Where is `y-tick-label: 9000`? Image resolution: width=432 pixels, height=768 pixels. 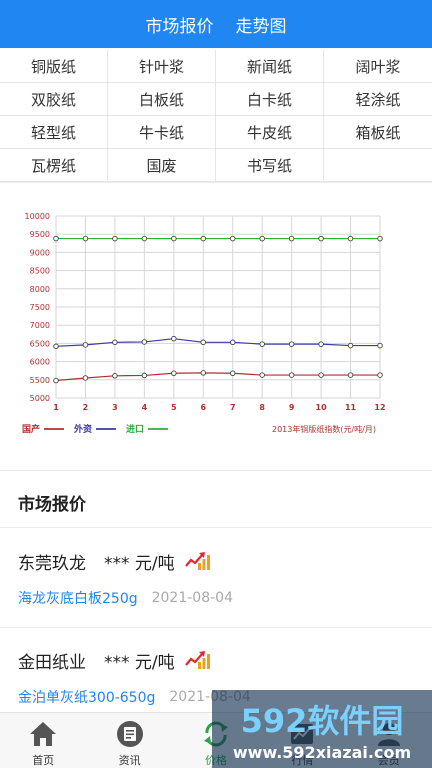
y-tick-label: 9000 is located at coordinates (40, 252).